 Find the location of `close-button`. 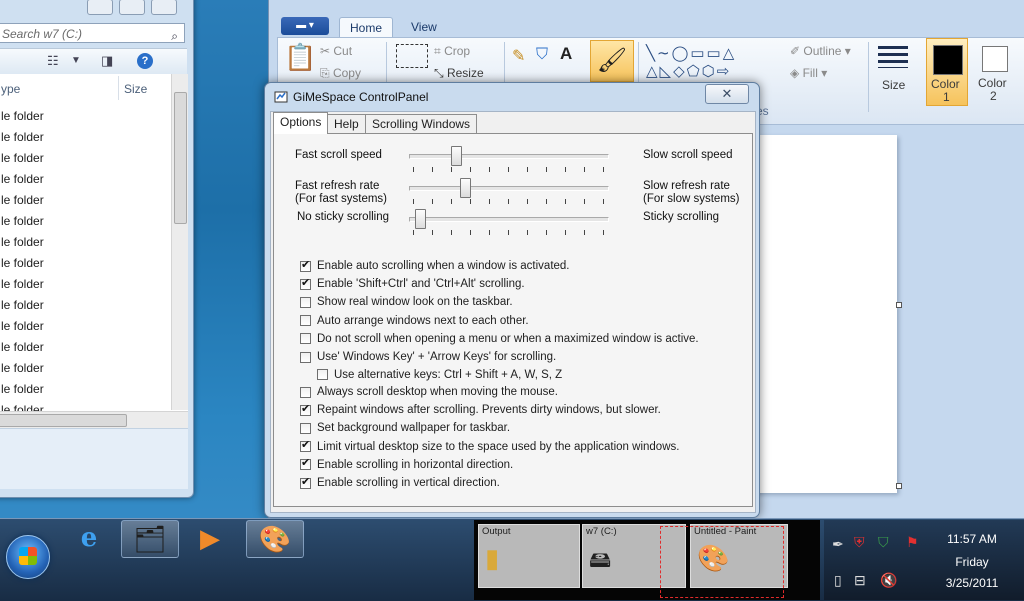

close-button is located at coordinates (164, 7).